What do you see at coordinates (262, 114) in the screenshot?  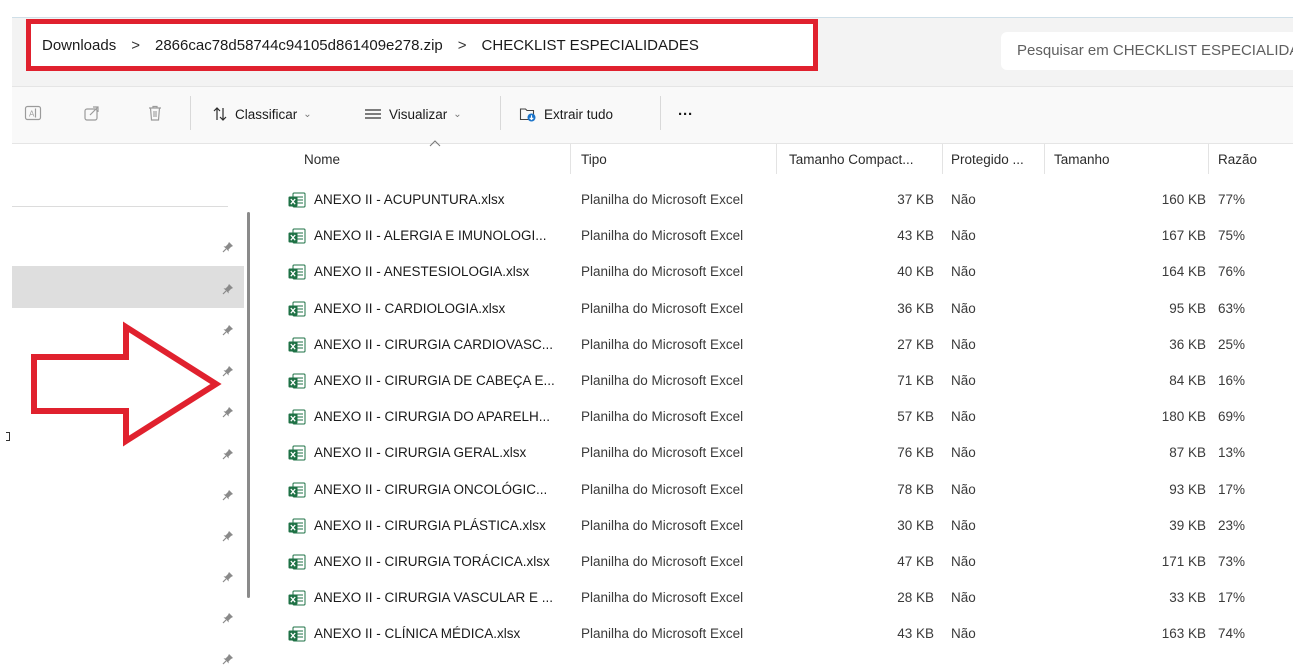 I see `sort-button: Classificar ⌄` at bounding box center [262, 114].